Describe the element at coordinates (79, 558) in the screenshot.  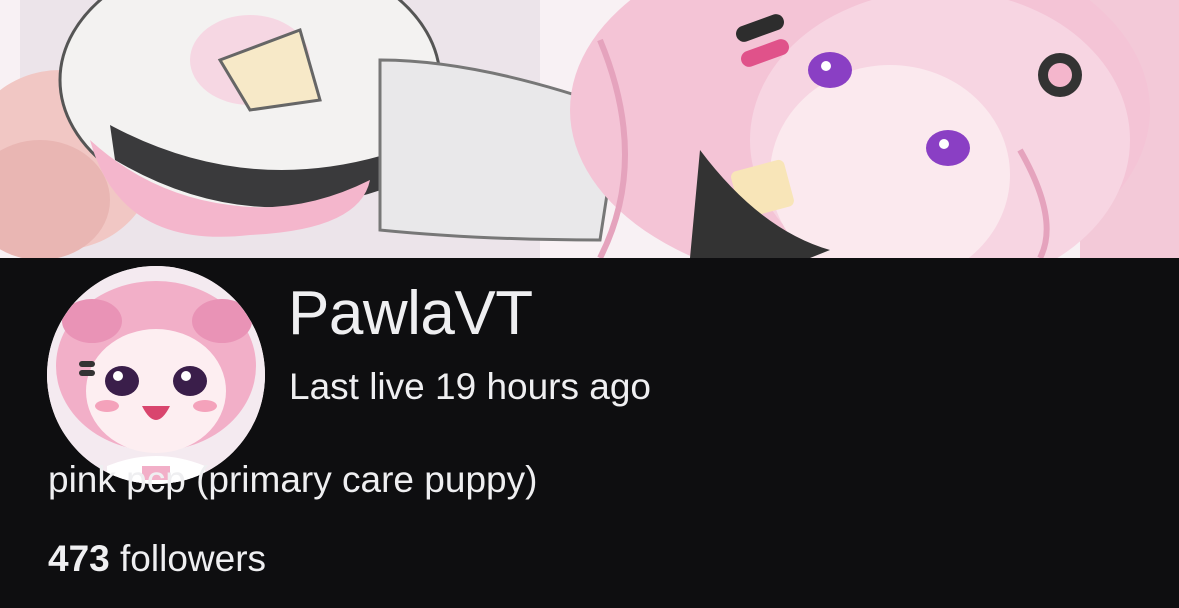
I see `followers-number: 473` at that location.